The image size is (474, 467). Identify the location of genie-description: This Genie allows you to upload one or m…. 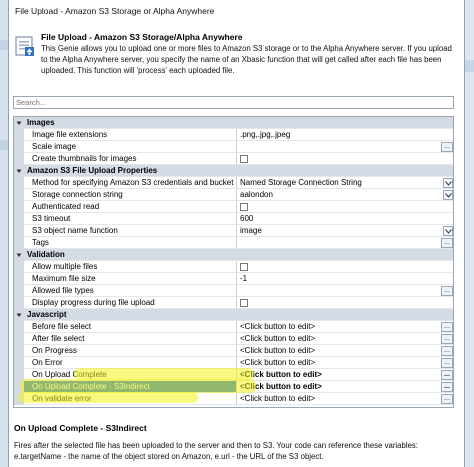
(246, 59).